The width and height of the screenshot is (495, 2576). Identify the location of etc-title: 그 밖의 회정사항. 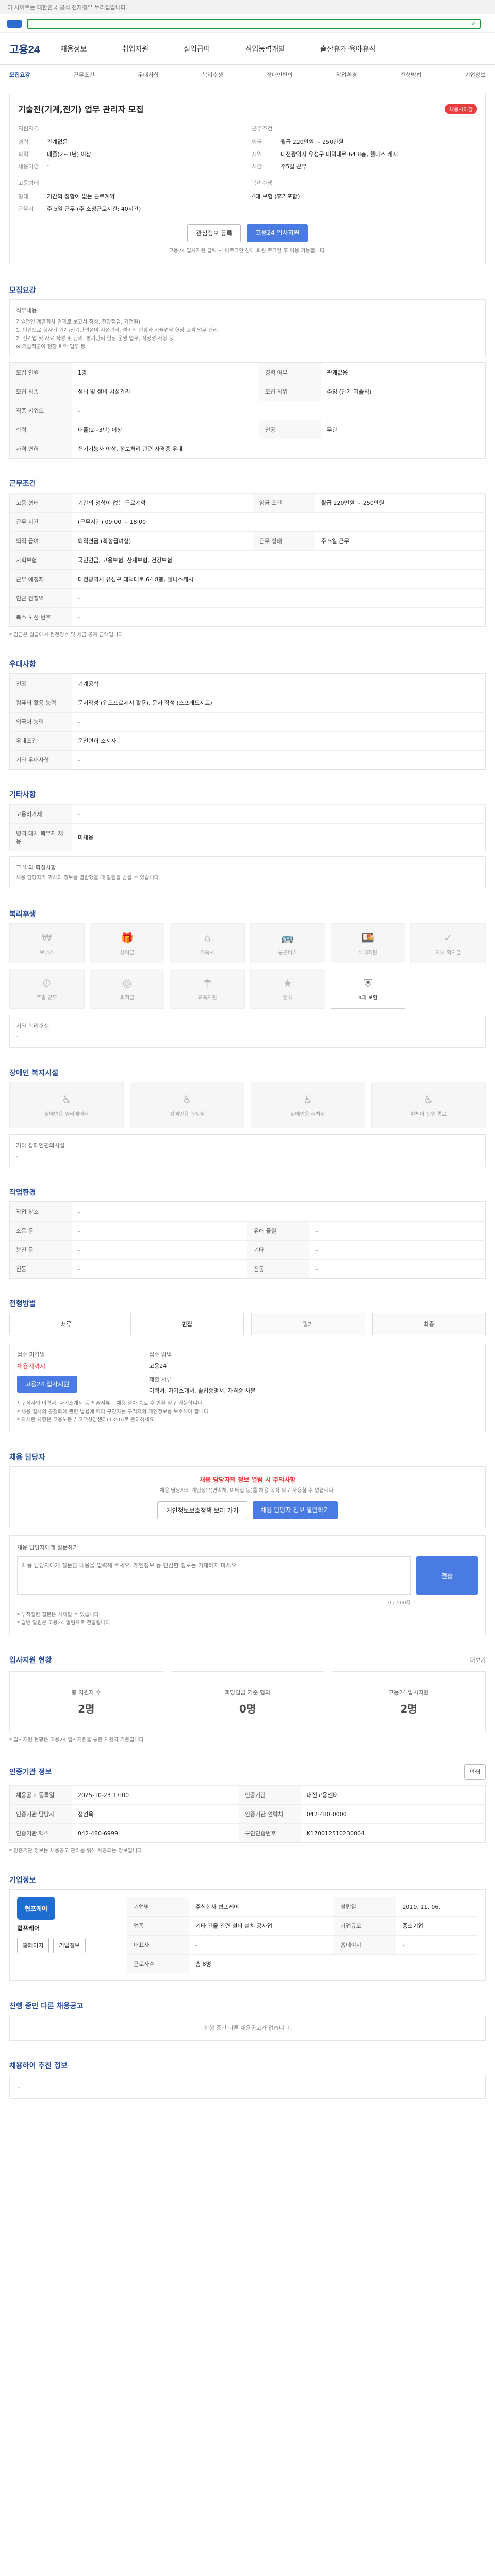
(36, 867).